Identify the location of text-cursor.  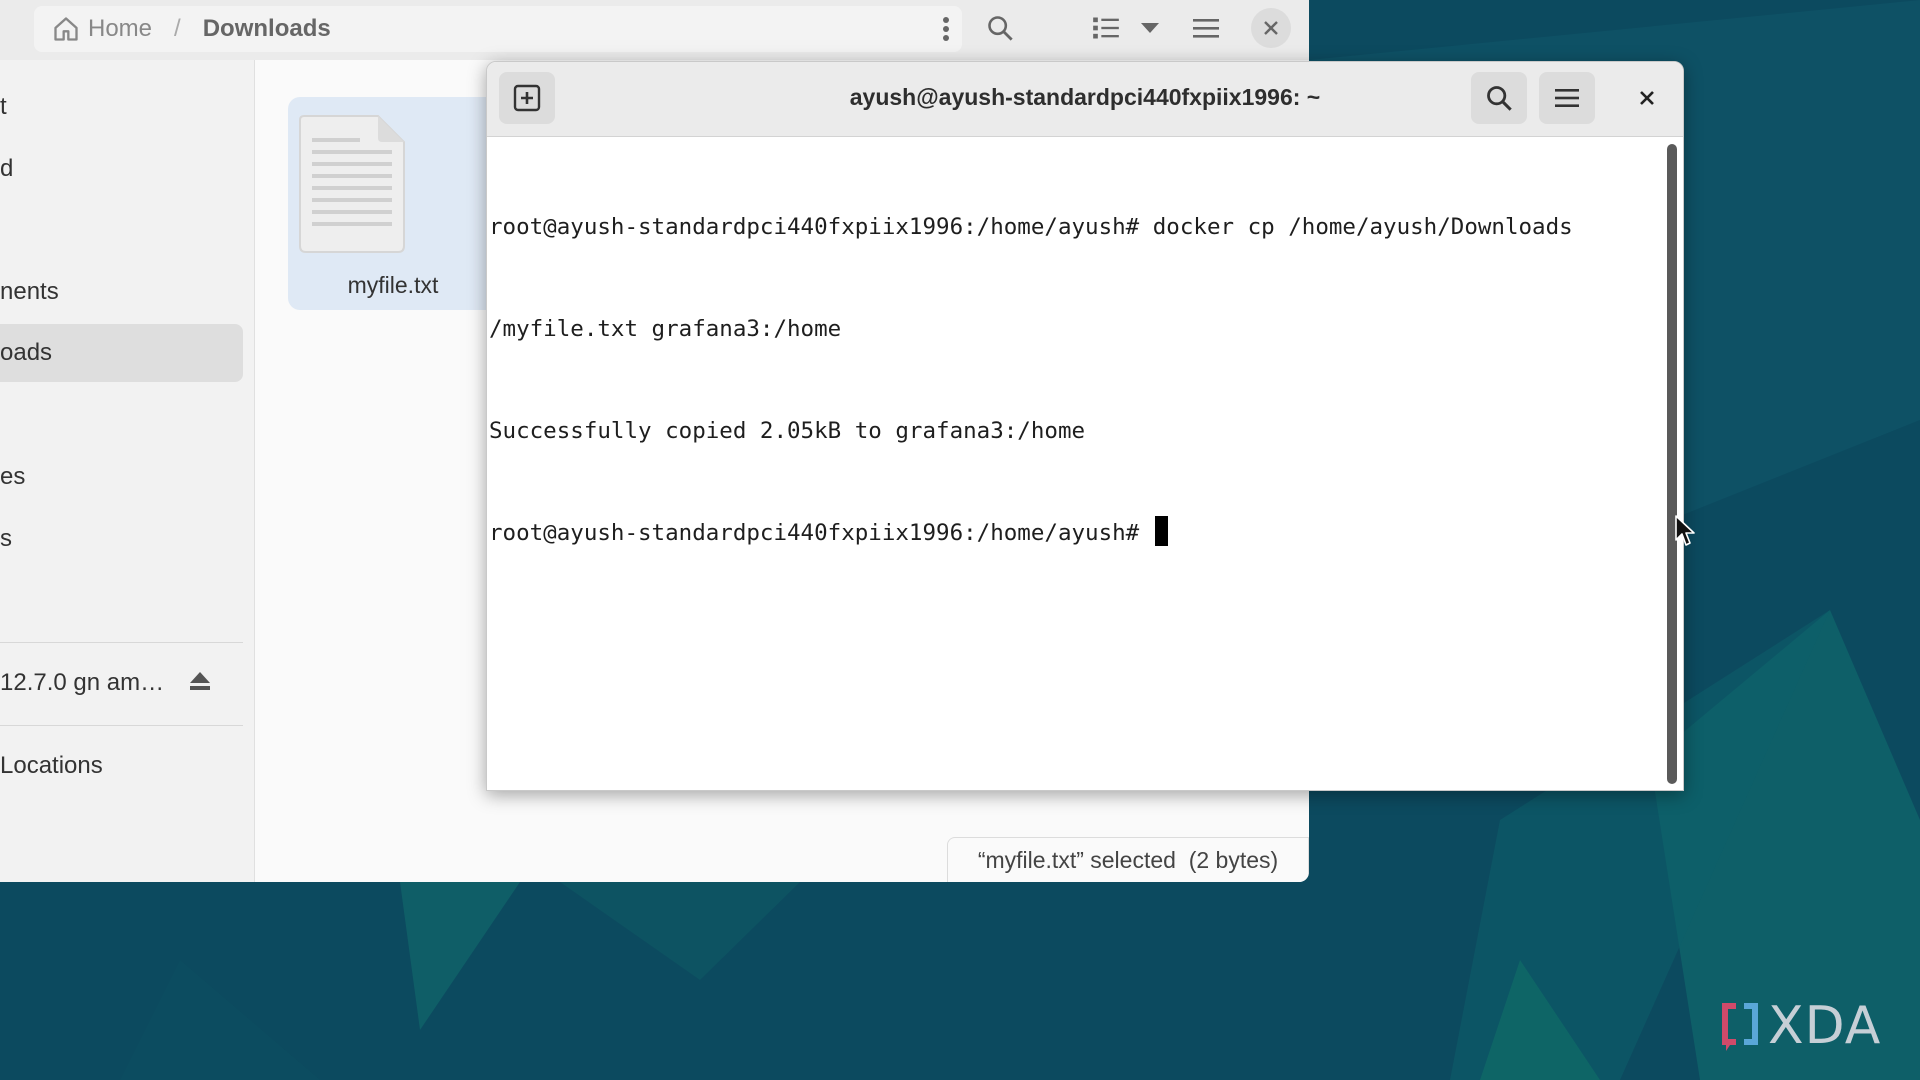
(1161, 531).